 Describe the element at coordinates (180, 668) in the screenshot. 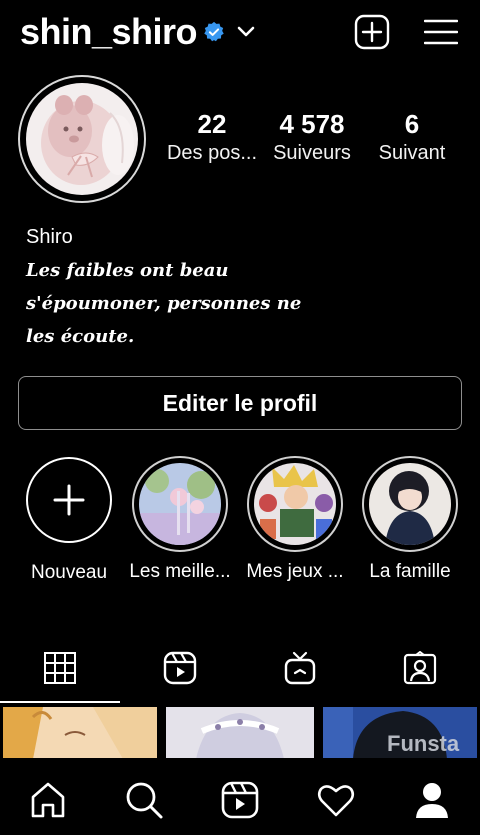

I see `reels-icon` at that location.